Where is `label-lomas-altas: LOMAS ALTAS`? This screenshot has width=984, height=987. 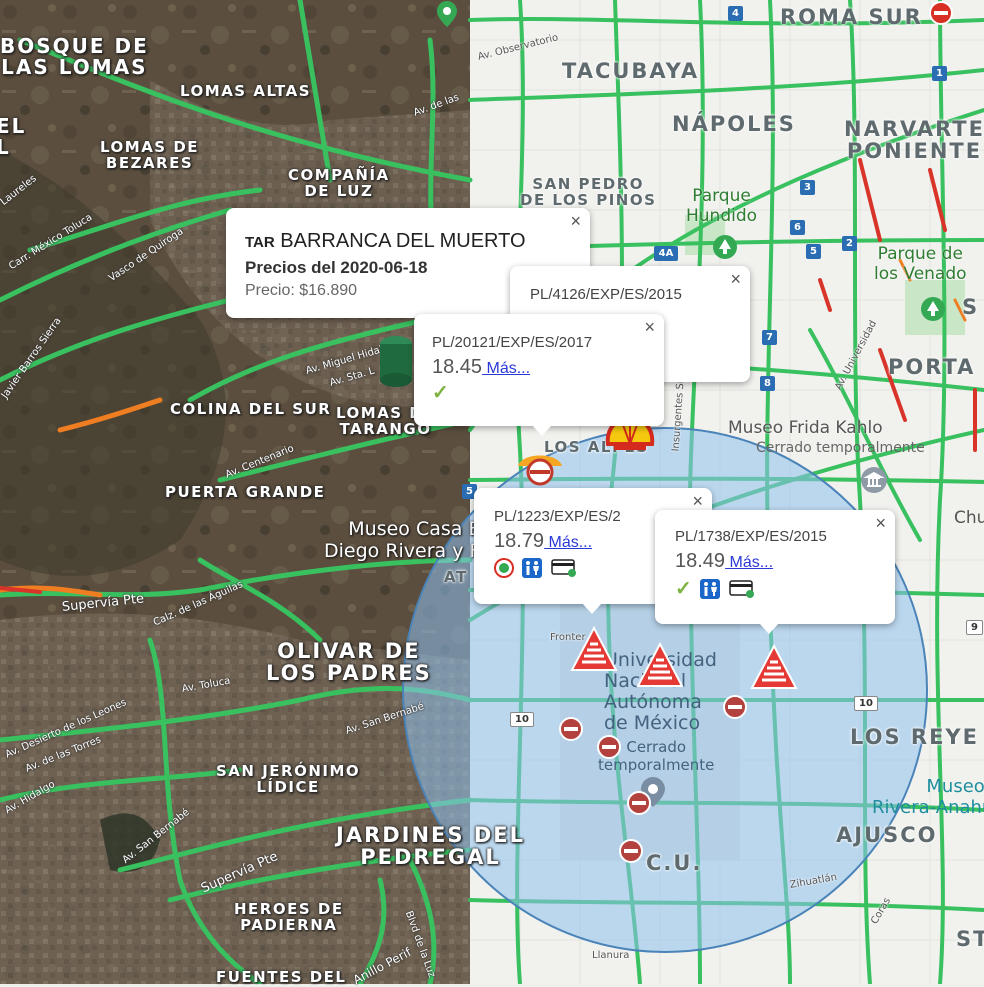 label-lomas-altas: LOMAS ALTAS is located at coordinates (245, 91).